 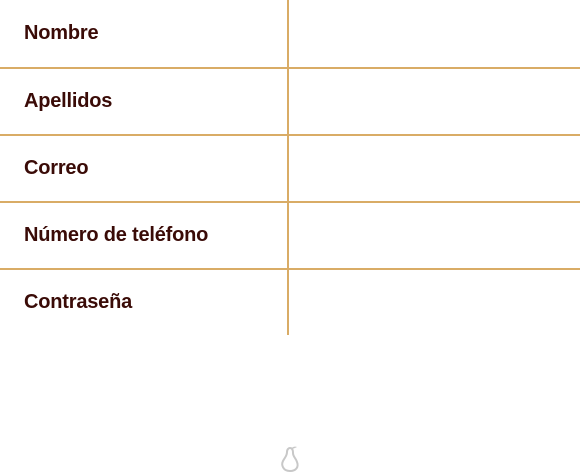 I want to click on contrasena-label: Contraseña, so click(x=144, y=302).